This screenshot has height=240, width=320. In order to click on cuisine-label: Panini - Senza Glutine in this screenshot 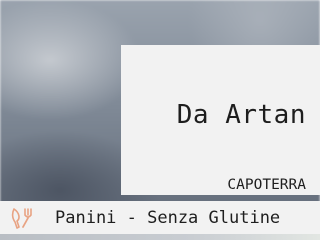, I will do `click(168, 218)`.